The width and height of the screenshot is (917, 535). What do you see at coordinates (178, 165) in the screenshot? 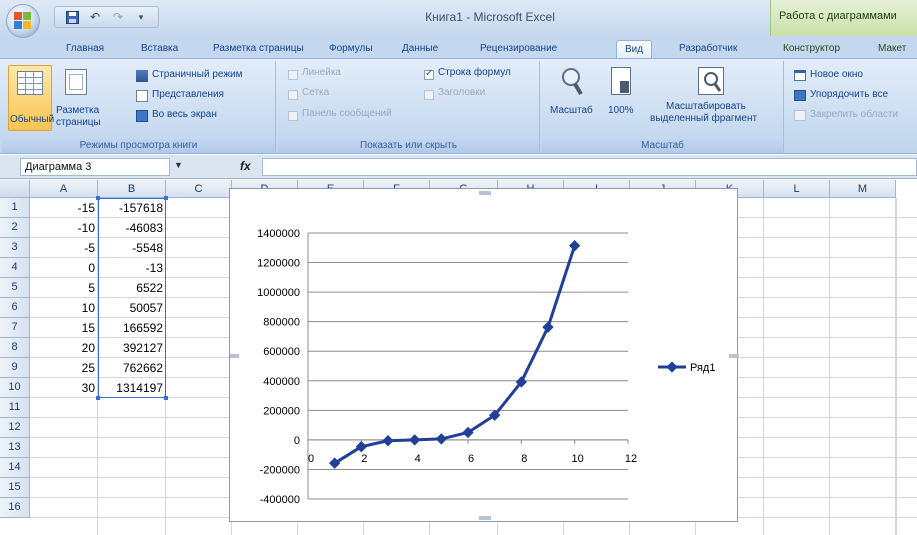
I see `name-box-dropdown-icon: ▼` at bounding box center [178, 165].